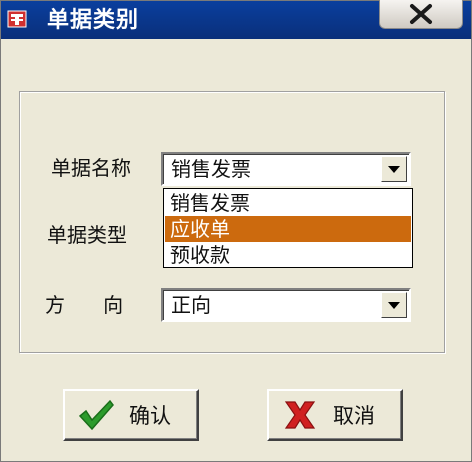  Describe the element at coordinates (96, 415) in the screenshot. I see `checkmark-icon` at that location.